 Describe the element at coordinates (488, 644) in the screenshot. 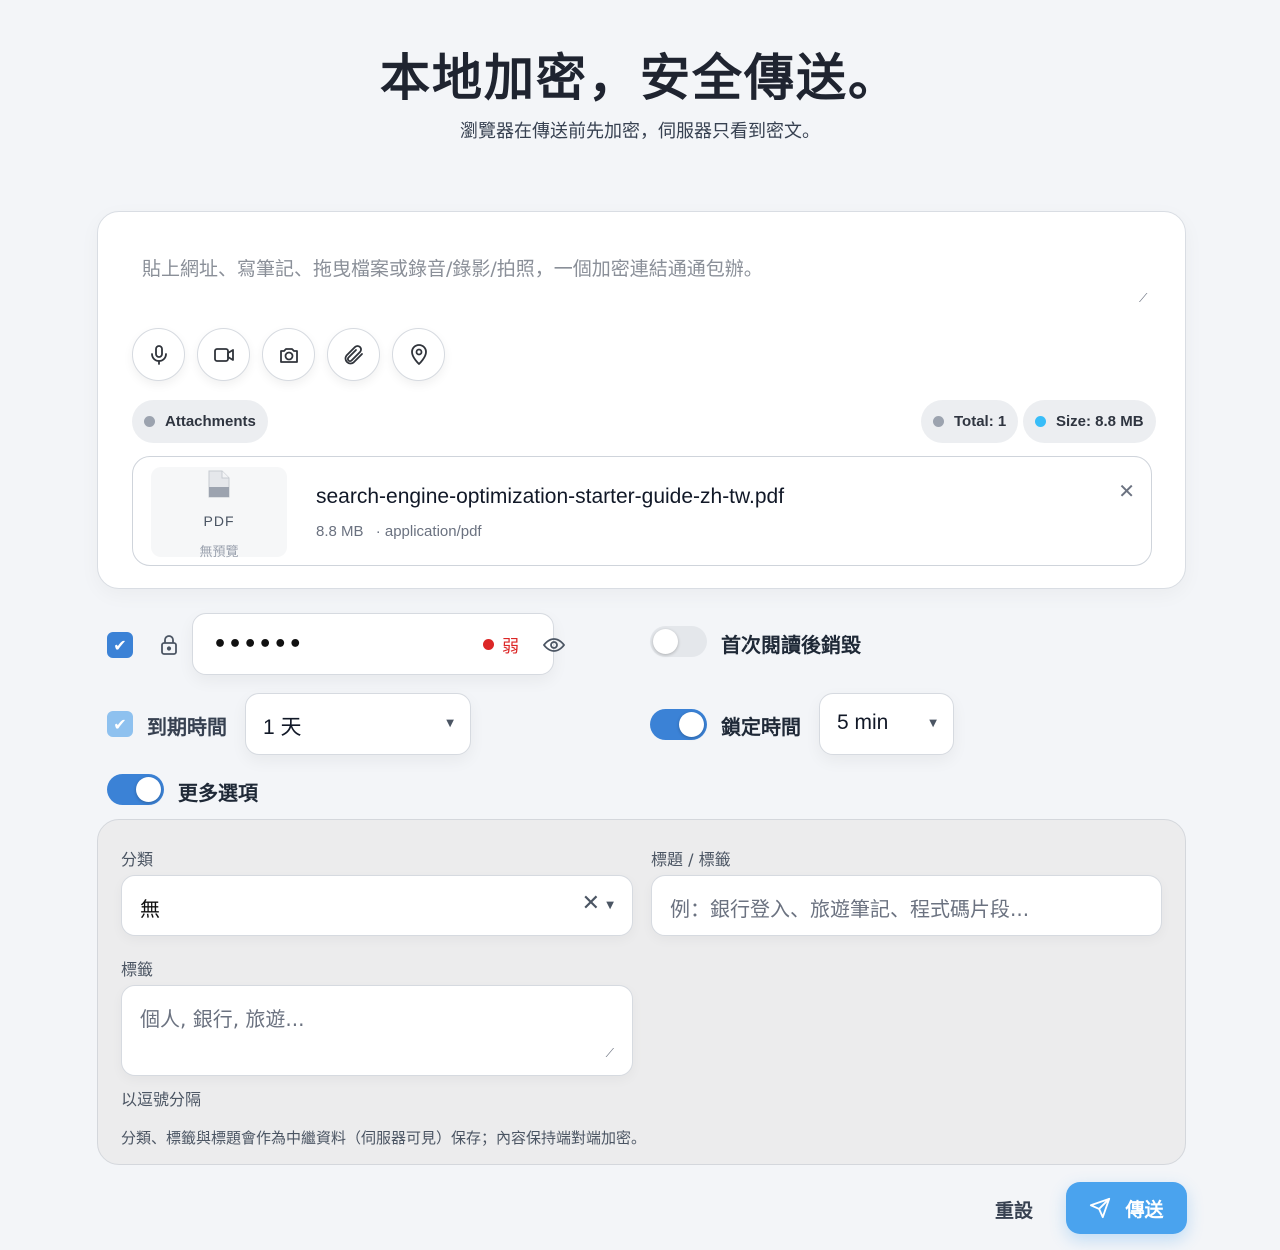

I see `strength-dot` at that location.